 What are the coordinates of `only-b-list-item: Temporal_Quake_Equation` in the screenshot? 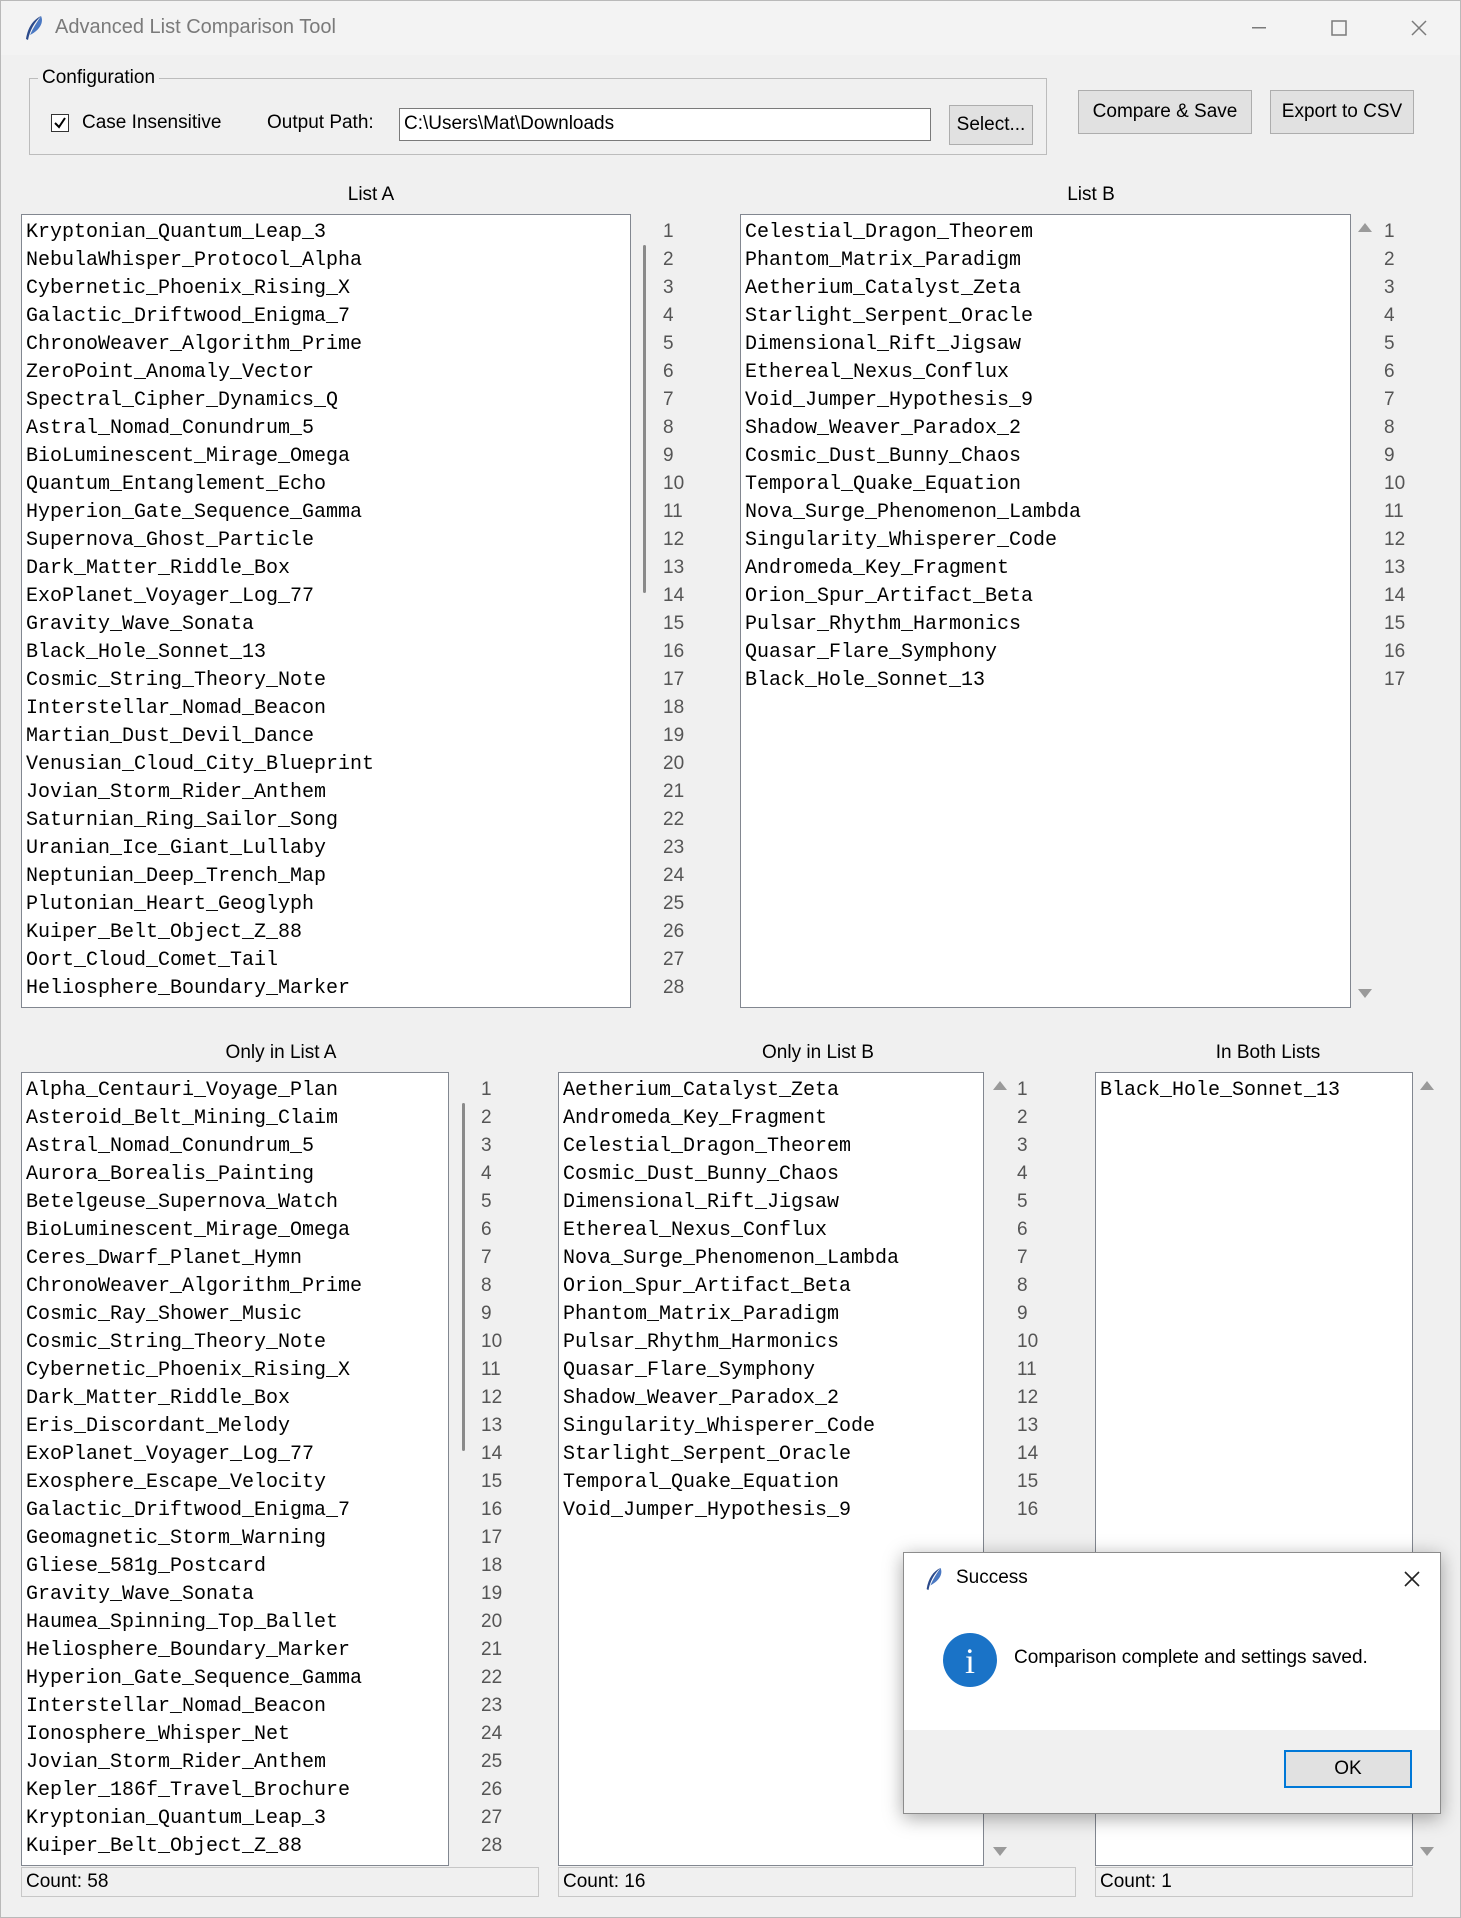 It's located at (771, 1483).